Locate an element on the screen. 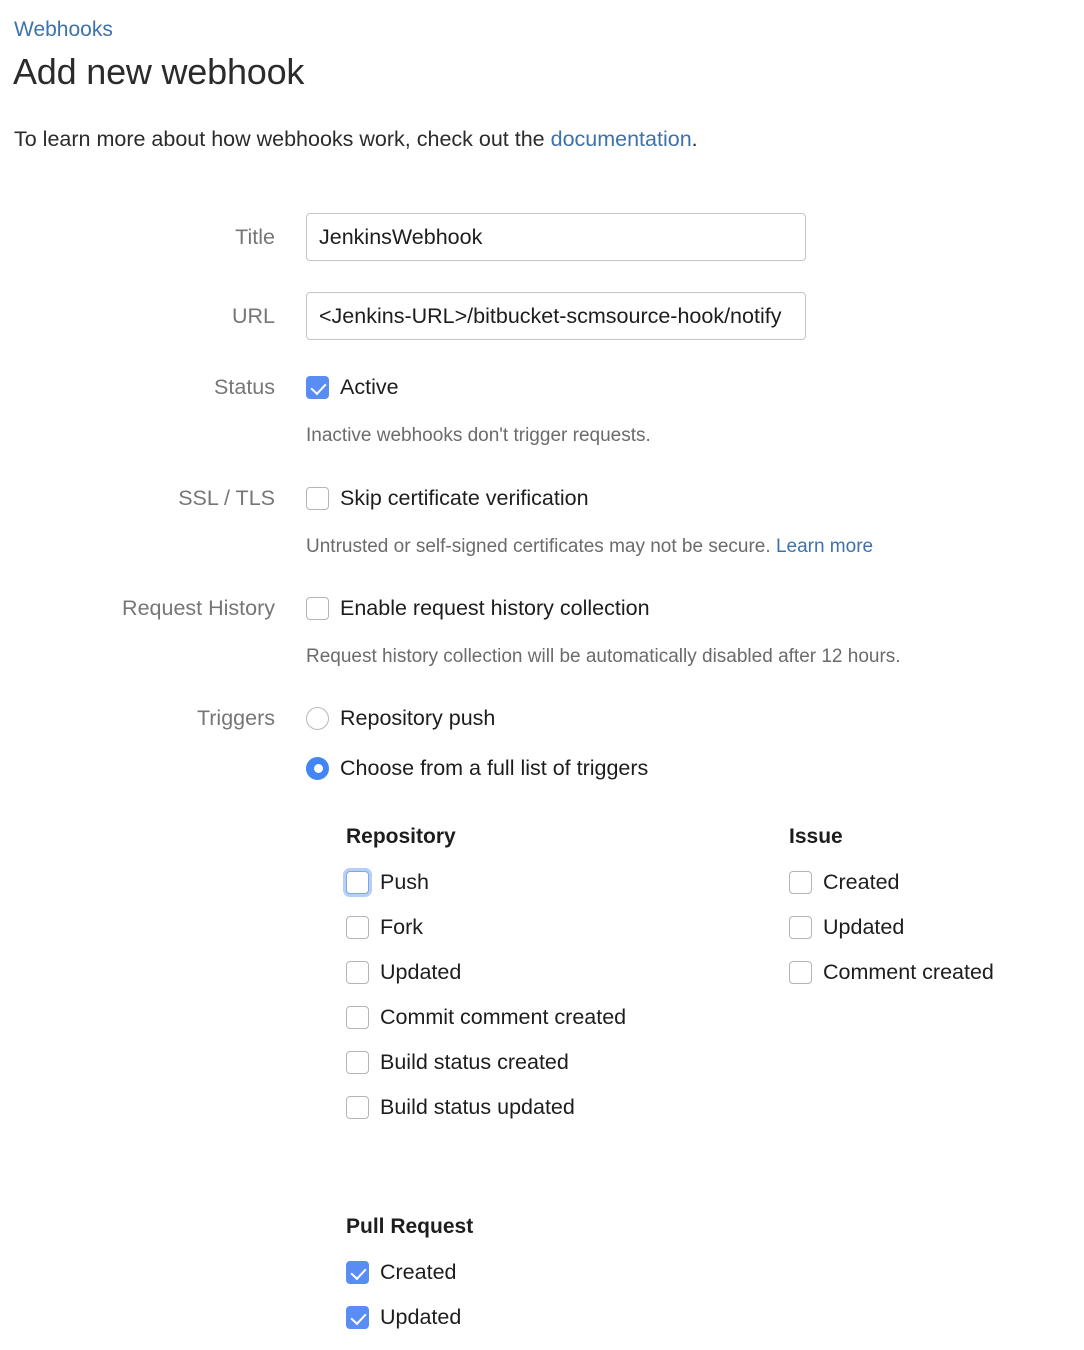  ssl-tls-label: SSL / TLS is located at coordinates (226, 498).